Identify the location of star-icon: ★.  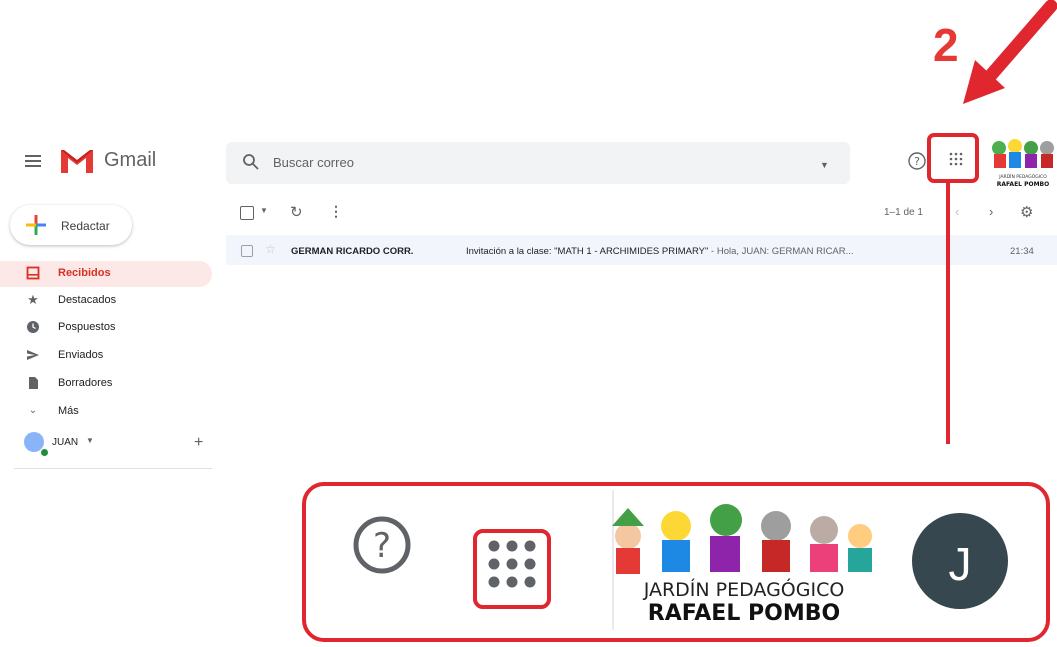
(33, 299).